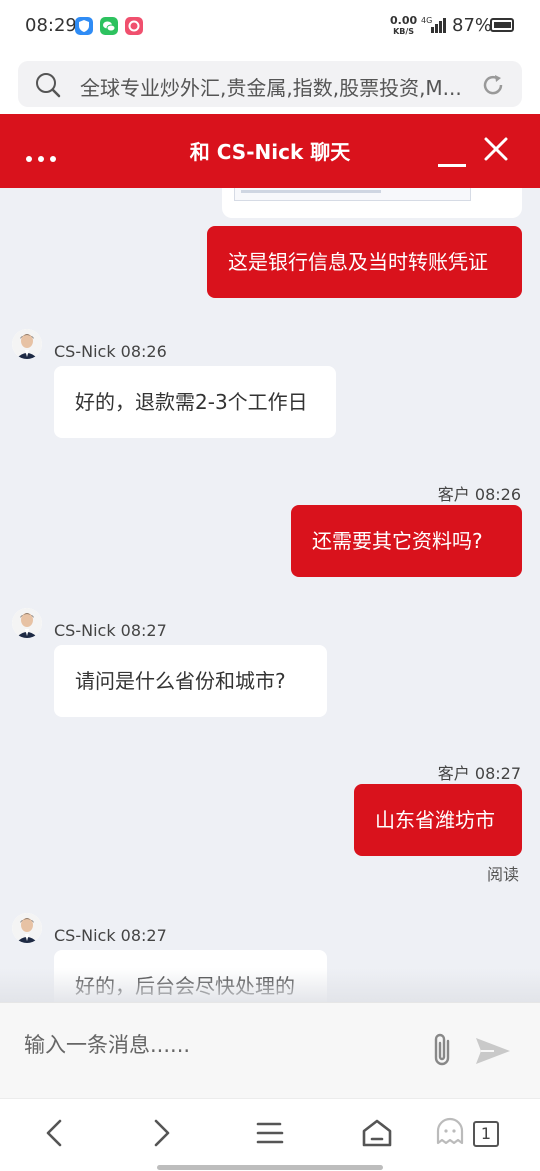 The image size is (540, 1171). Describe the element at coordinates (214, 1045) in the screenshot. I see `message-input` at that location.